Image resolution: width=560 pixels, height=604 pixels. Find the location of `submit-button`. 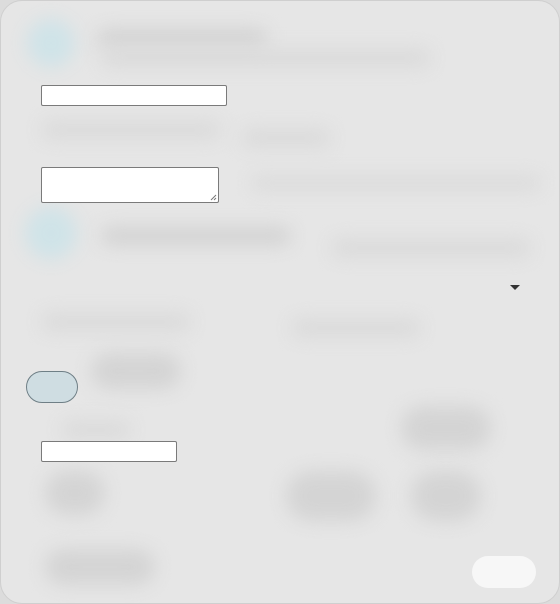

submit-button is located at coordinates (504, 572).